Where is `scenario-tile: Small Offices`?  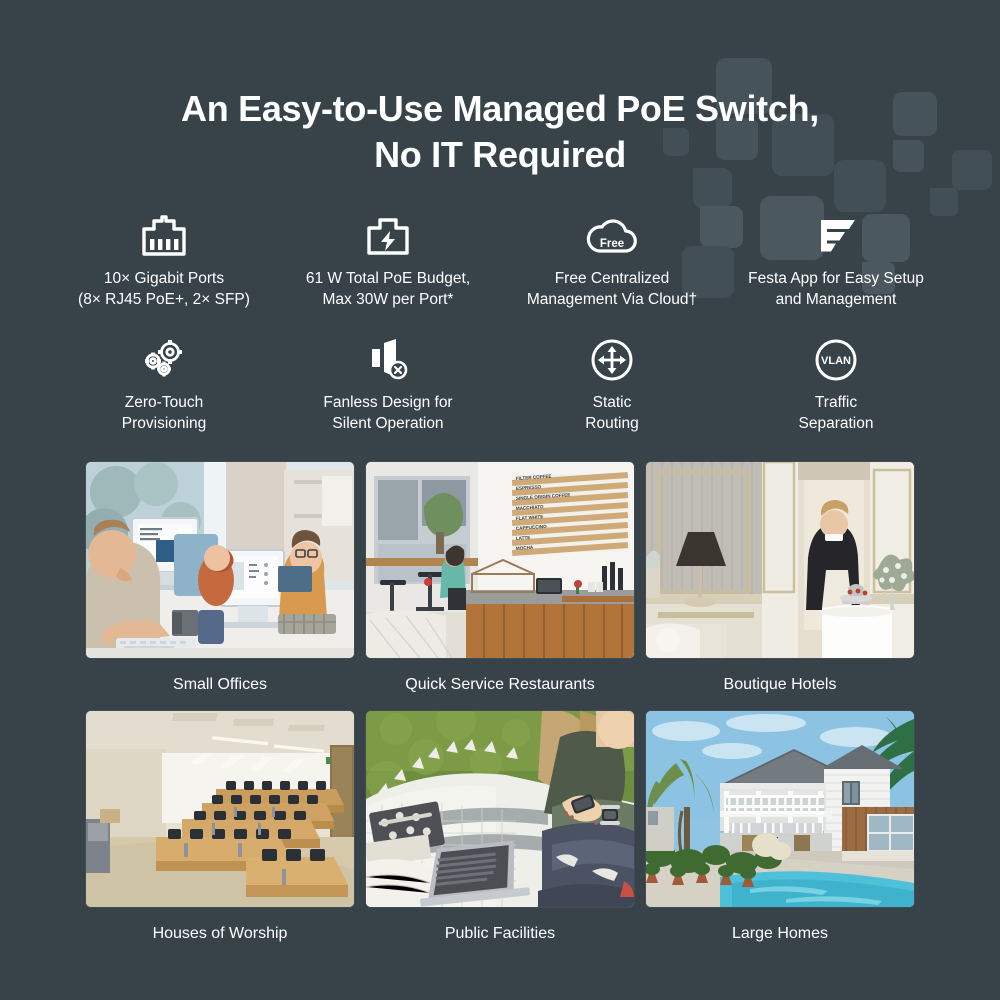
scenario-tile: Small Offices is located at coordinates (220, 586).